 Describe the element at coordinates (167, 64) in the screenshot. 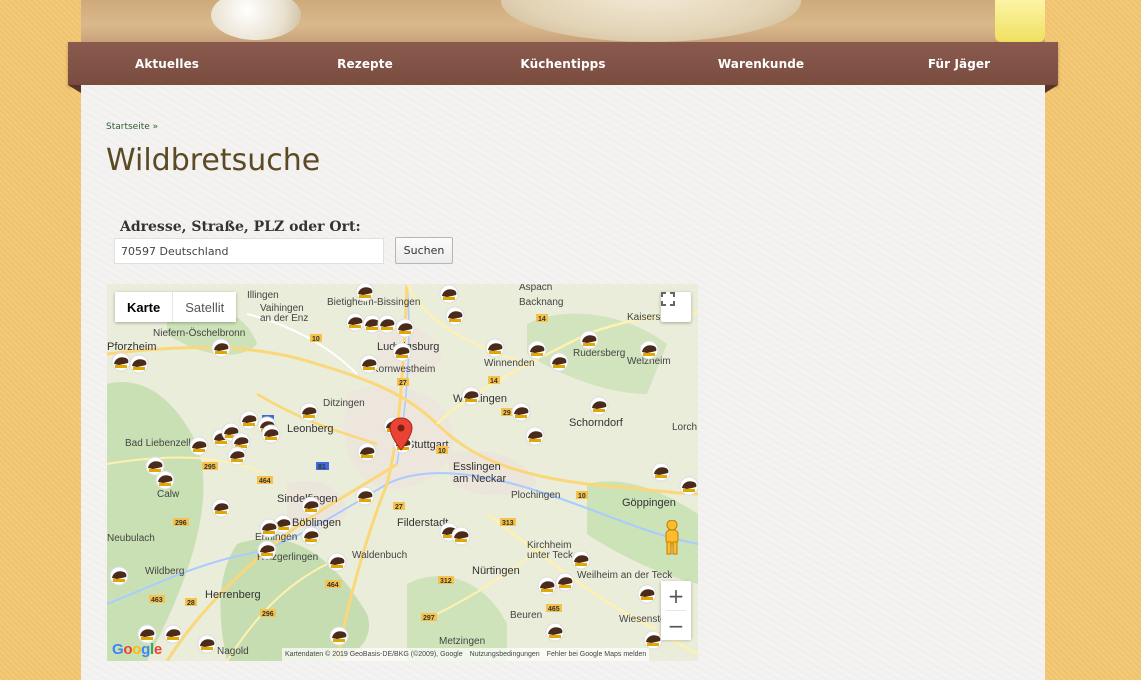

I see `nav-item-aktuelles: Aktuelles` at that location.